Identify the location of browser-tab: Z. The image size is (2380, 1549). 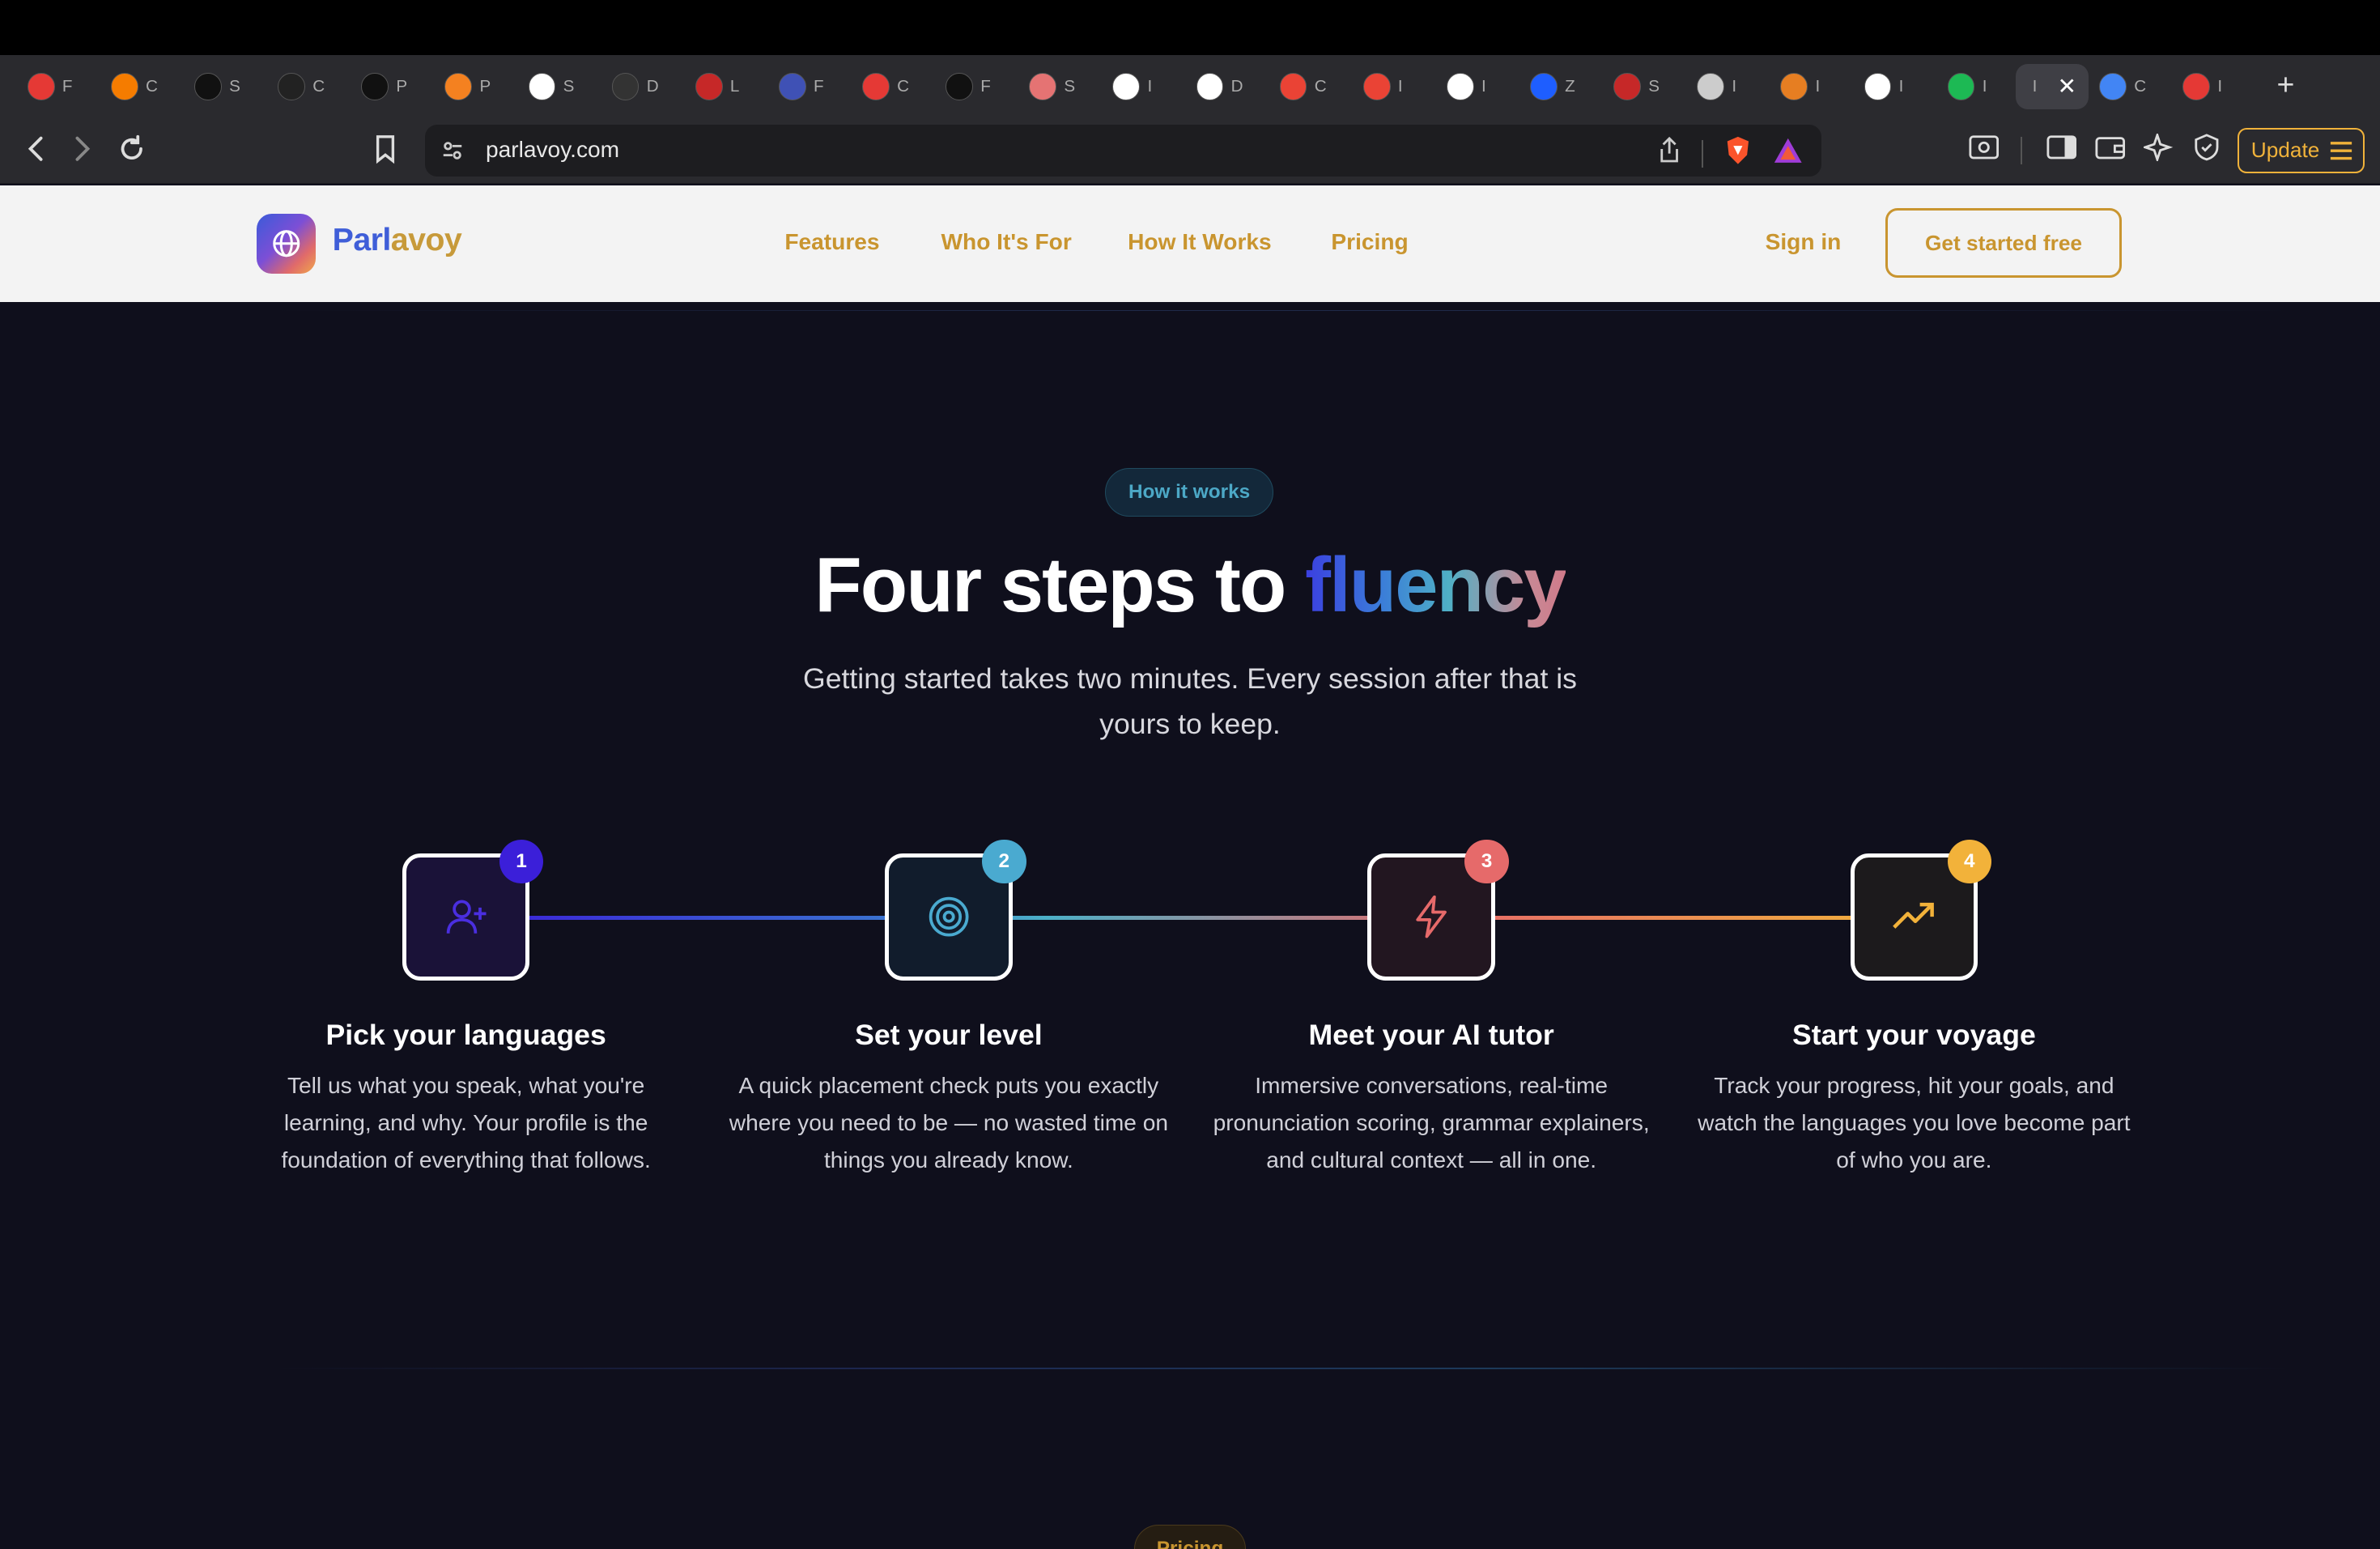
(1559, 86).